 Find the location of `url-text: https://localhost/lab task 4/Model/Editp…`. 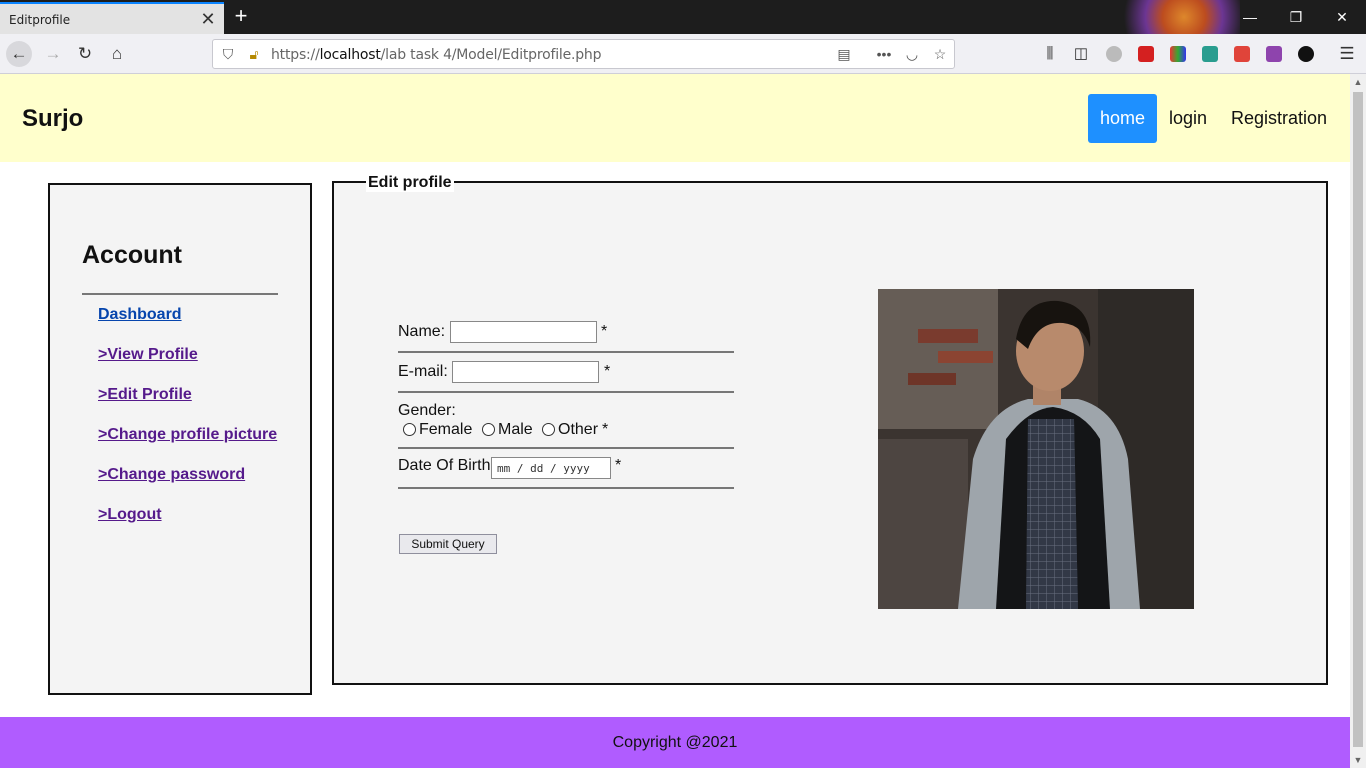

url-text: https://localhost/lab task 4/Model/Editp… is located at coordinates (436, 55).